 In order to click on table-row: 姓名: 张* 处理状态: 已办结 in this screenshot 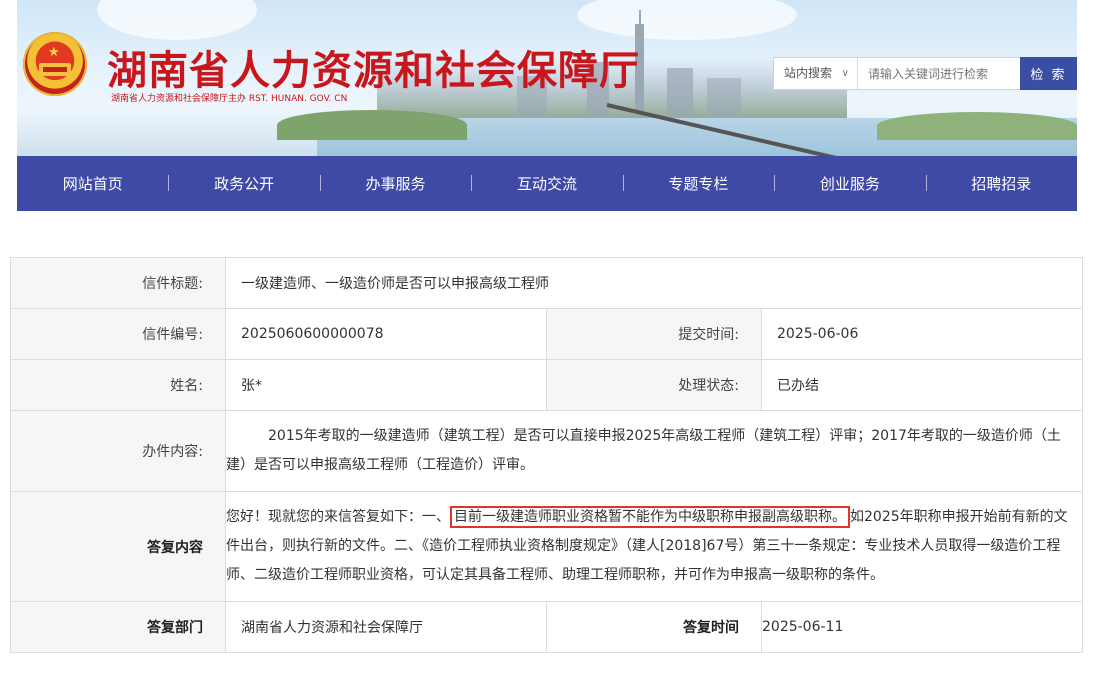, I will do `click(546, 385)`.